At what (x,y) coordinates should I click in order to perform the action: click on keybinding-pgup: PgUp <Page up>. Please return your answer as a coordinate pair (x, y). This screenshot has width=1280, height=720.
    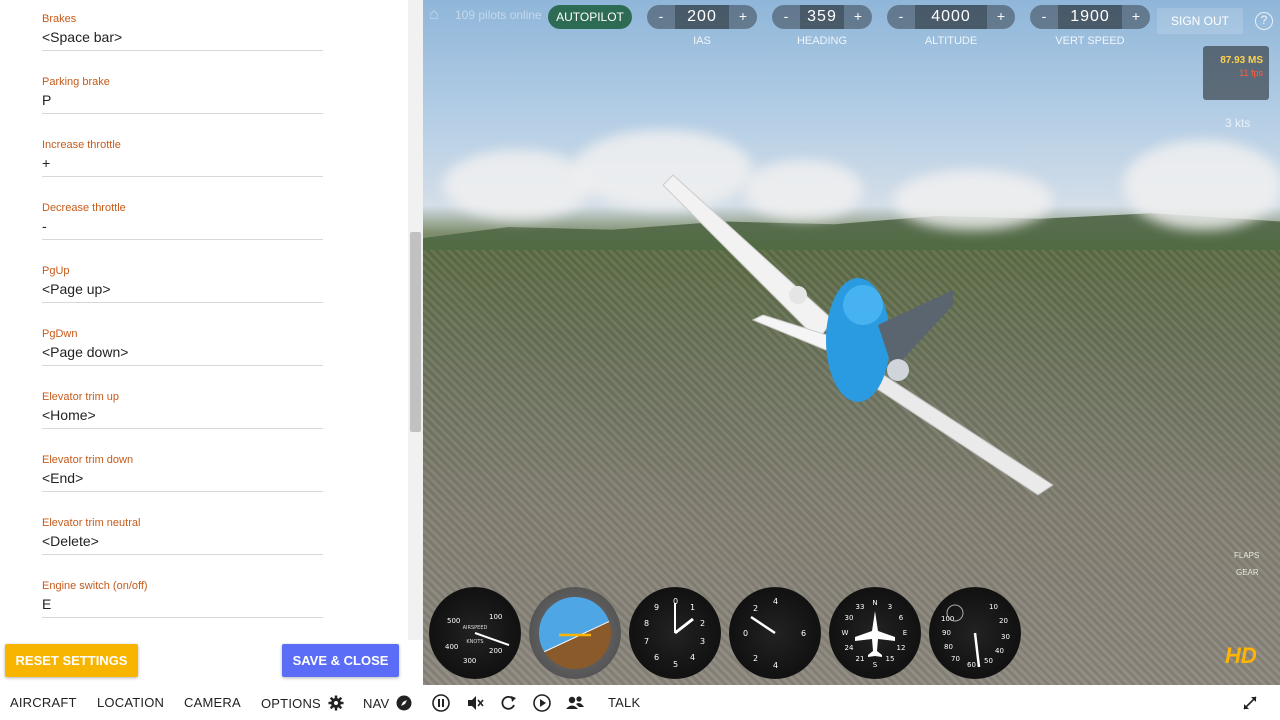
    Looking at the image, I should click on (204, 284).